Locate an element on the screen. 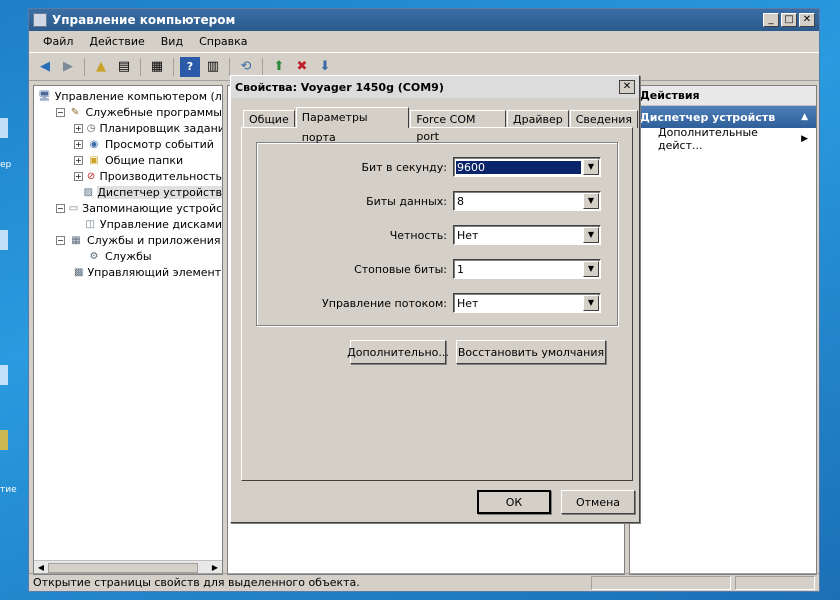 The width and height of the screenshot is (840, 600). actions-section-label: Диспетчер устройств is located at coordinates (708, 117).